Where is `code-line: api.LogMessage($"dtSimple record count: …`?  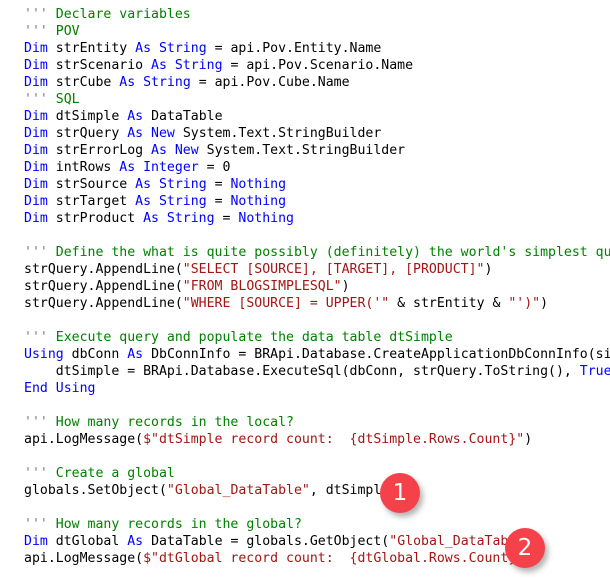
code-line: api.LogMessage($"dtSimple record count: … is located at coordinates (317, 439).